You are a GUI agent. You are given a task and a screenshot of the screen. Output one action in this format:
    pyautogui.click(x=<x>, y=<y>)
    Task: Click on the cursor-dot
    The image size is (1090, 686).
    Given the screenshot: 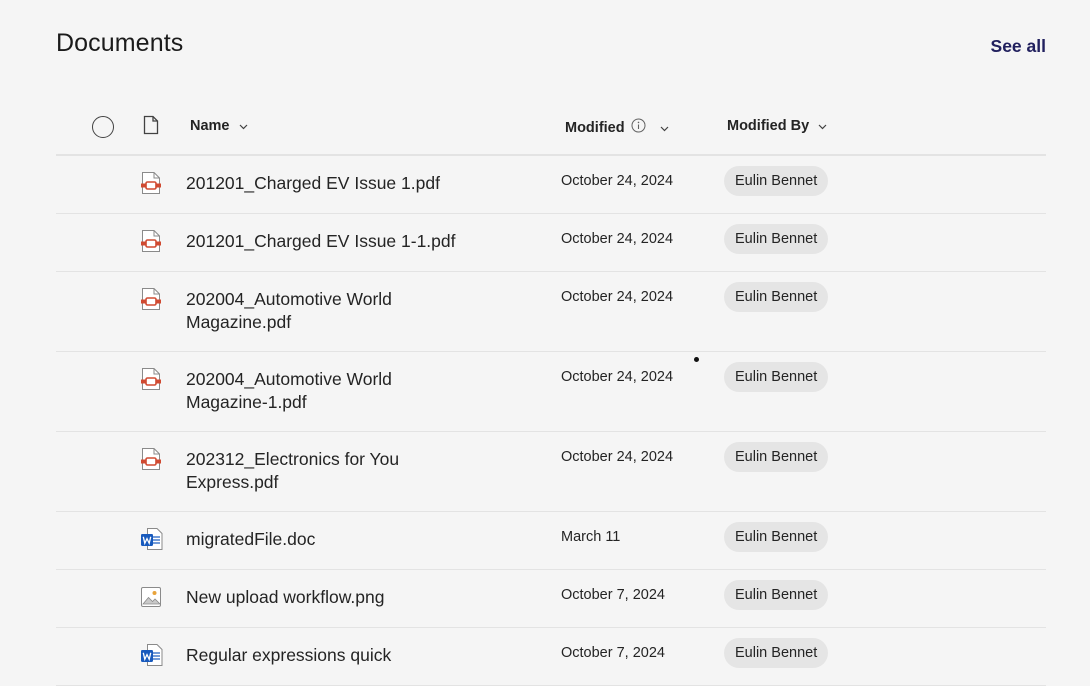 What is the action you would take?
    pyautogui.click(x=696, y=359)
    